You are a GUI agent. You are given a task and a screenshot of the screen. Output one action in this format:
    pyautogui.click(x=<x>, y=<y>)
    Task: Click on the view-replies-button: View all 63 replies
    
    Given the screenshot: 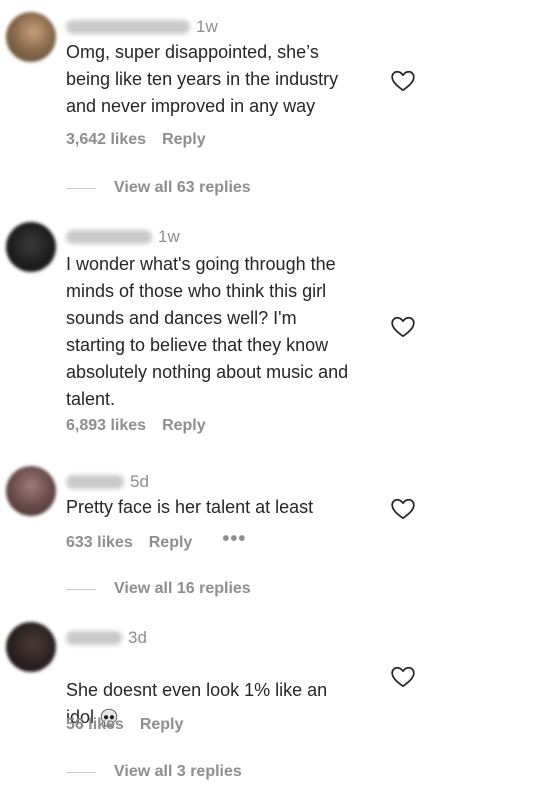 What is the action you would take?
    pyautogui.click(x=158, y=188)
    